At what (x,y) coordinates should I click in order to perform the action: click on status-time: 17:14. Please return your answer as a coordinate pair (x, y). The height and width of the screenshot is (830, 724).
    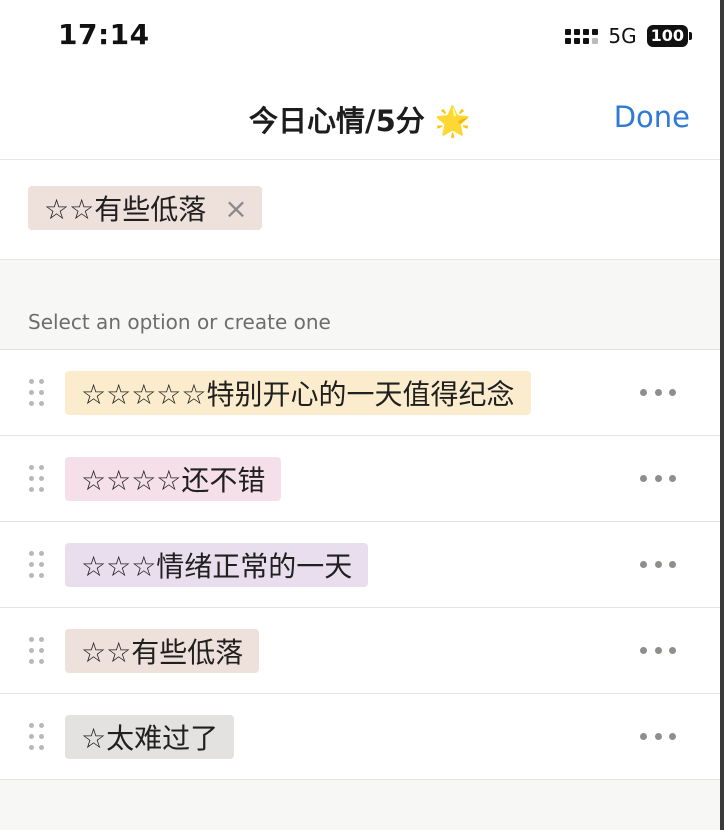
    Looking at the image, I should click on (104, 34).